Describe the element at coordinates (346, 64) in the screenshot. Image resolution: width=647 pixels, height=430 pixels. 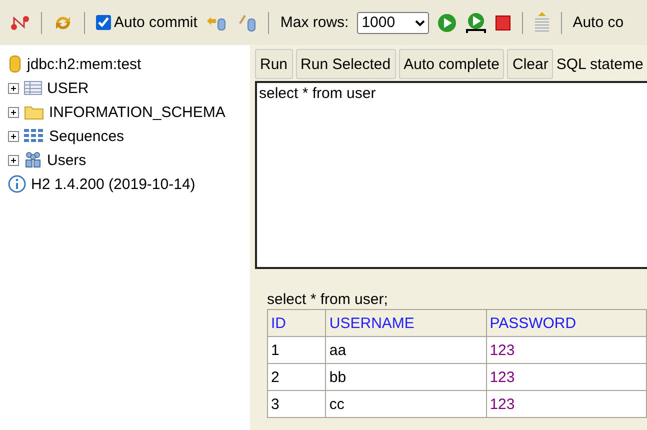
I see `query-button: Run Selected` at that location.